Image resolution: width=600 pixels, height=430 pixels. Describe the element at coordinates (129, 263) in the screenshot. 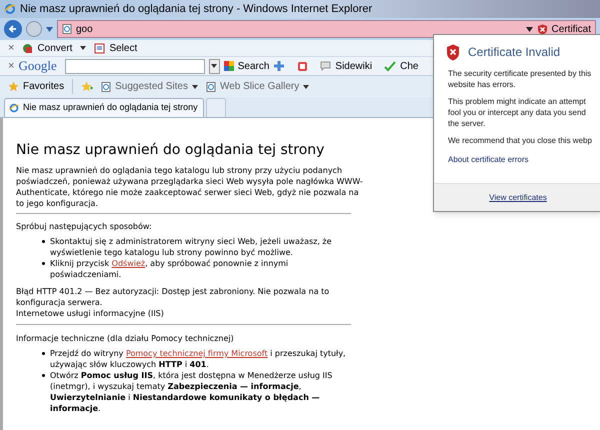

I see `text-link: Odśwież` at that location.